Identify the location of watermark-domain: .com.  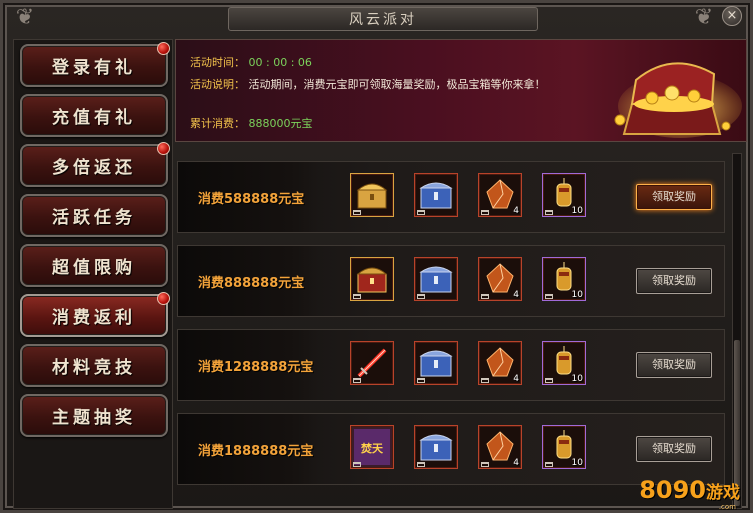
(727, 507).